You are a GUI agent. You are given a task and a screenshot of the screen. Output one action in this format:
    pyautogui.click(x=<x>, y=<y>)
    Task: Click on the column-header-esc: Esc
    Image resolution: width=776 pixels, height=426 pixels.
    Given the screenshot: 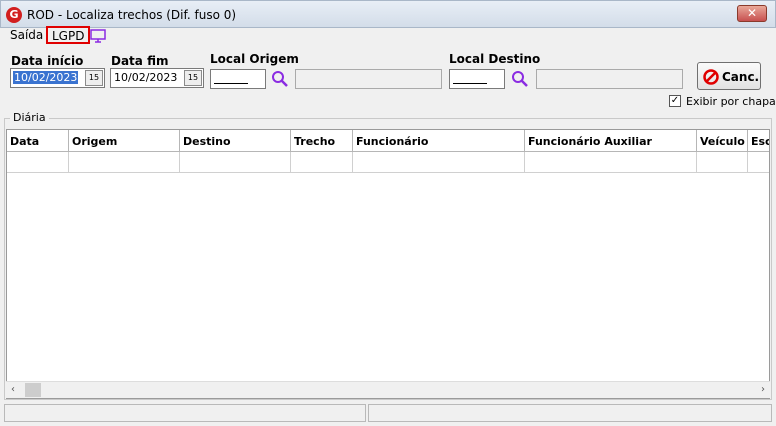 What is the action you would take?
    pyautogui.click(x=758, y=141)
    